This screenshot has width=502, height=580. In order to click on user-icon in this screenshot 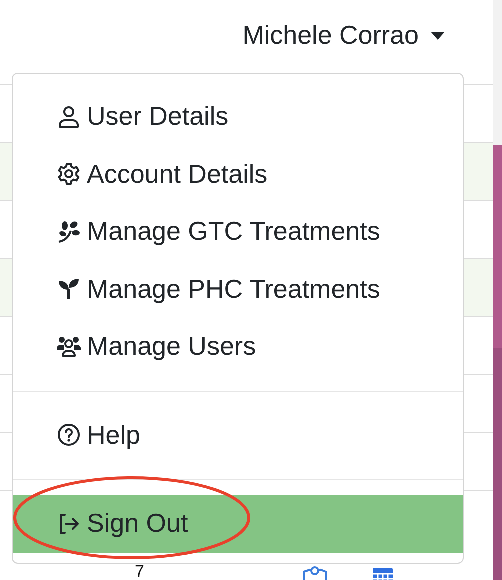, I will do `click(69, 116)`.